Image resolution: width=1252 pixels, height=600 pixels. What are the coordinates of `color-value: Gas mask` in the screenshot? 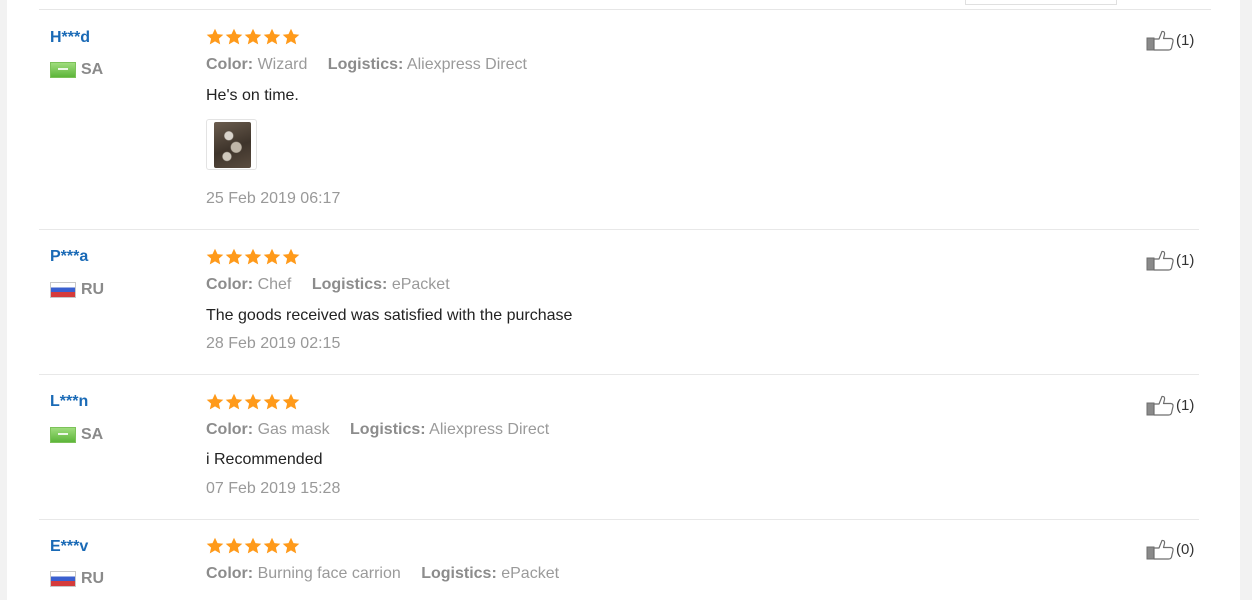 It's located at (293, 429).